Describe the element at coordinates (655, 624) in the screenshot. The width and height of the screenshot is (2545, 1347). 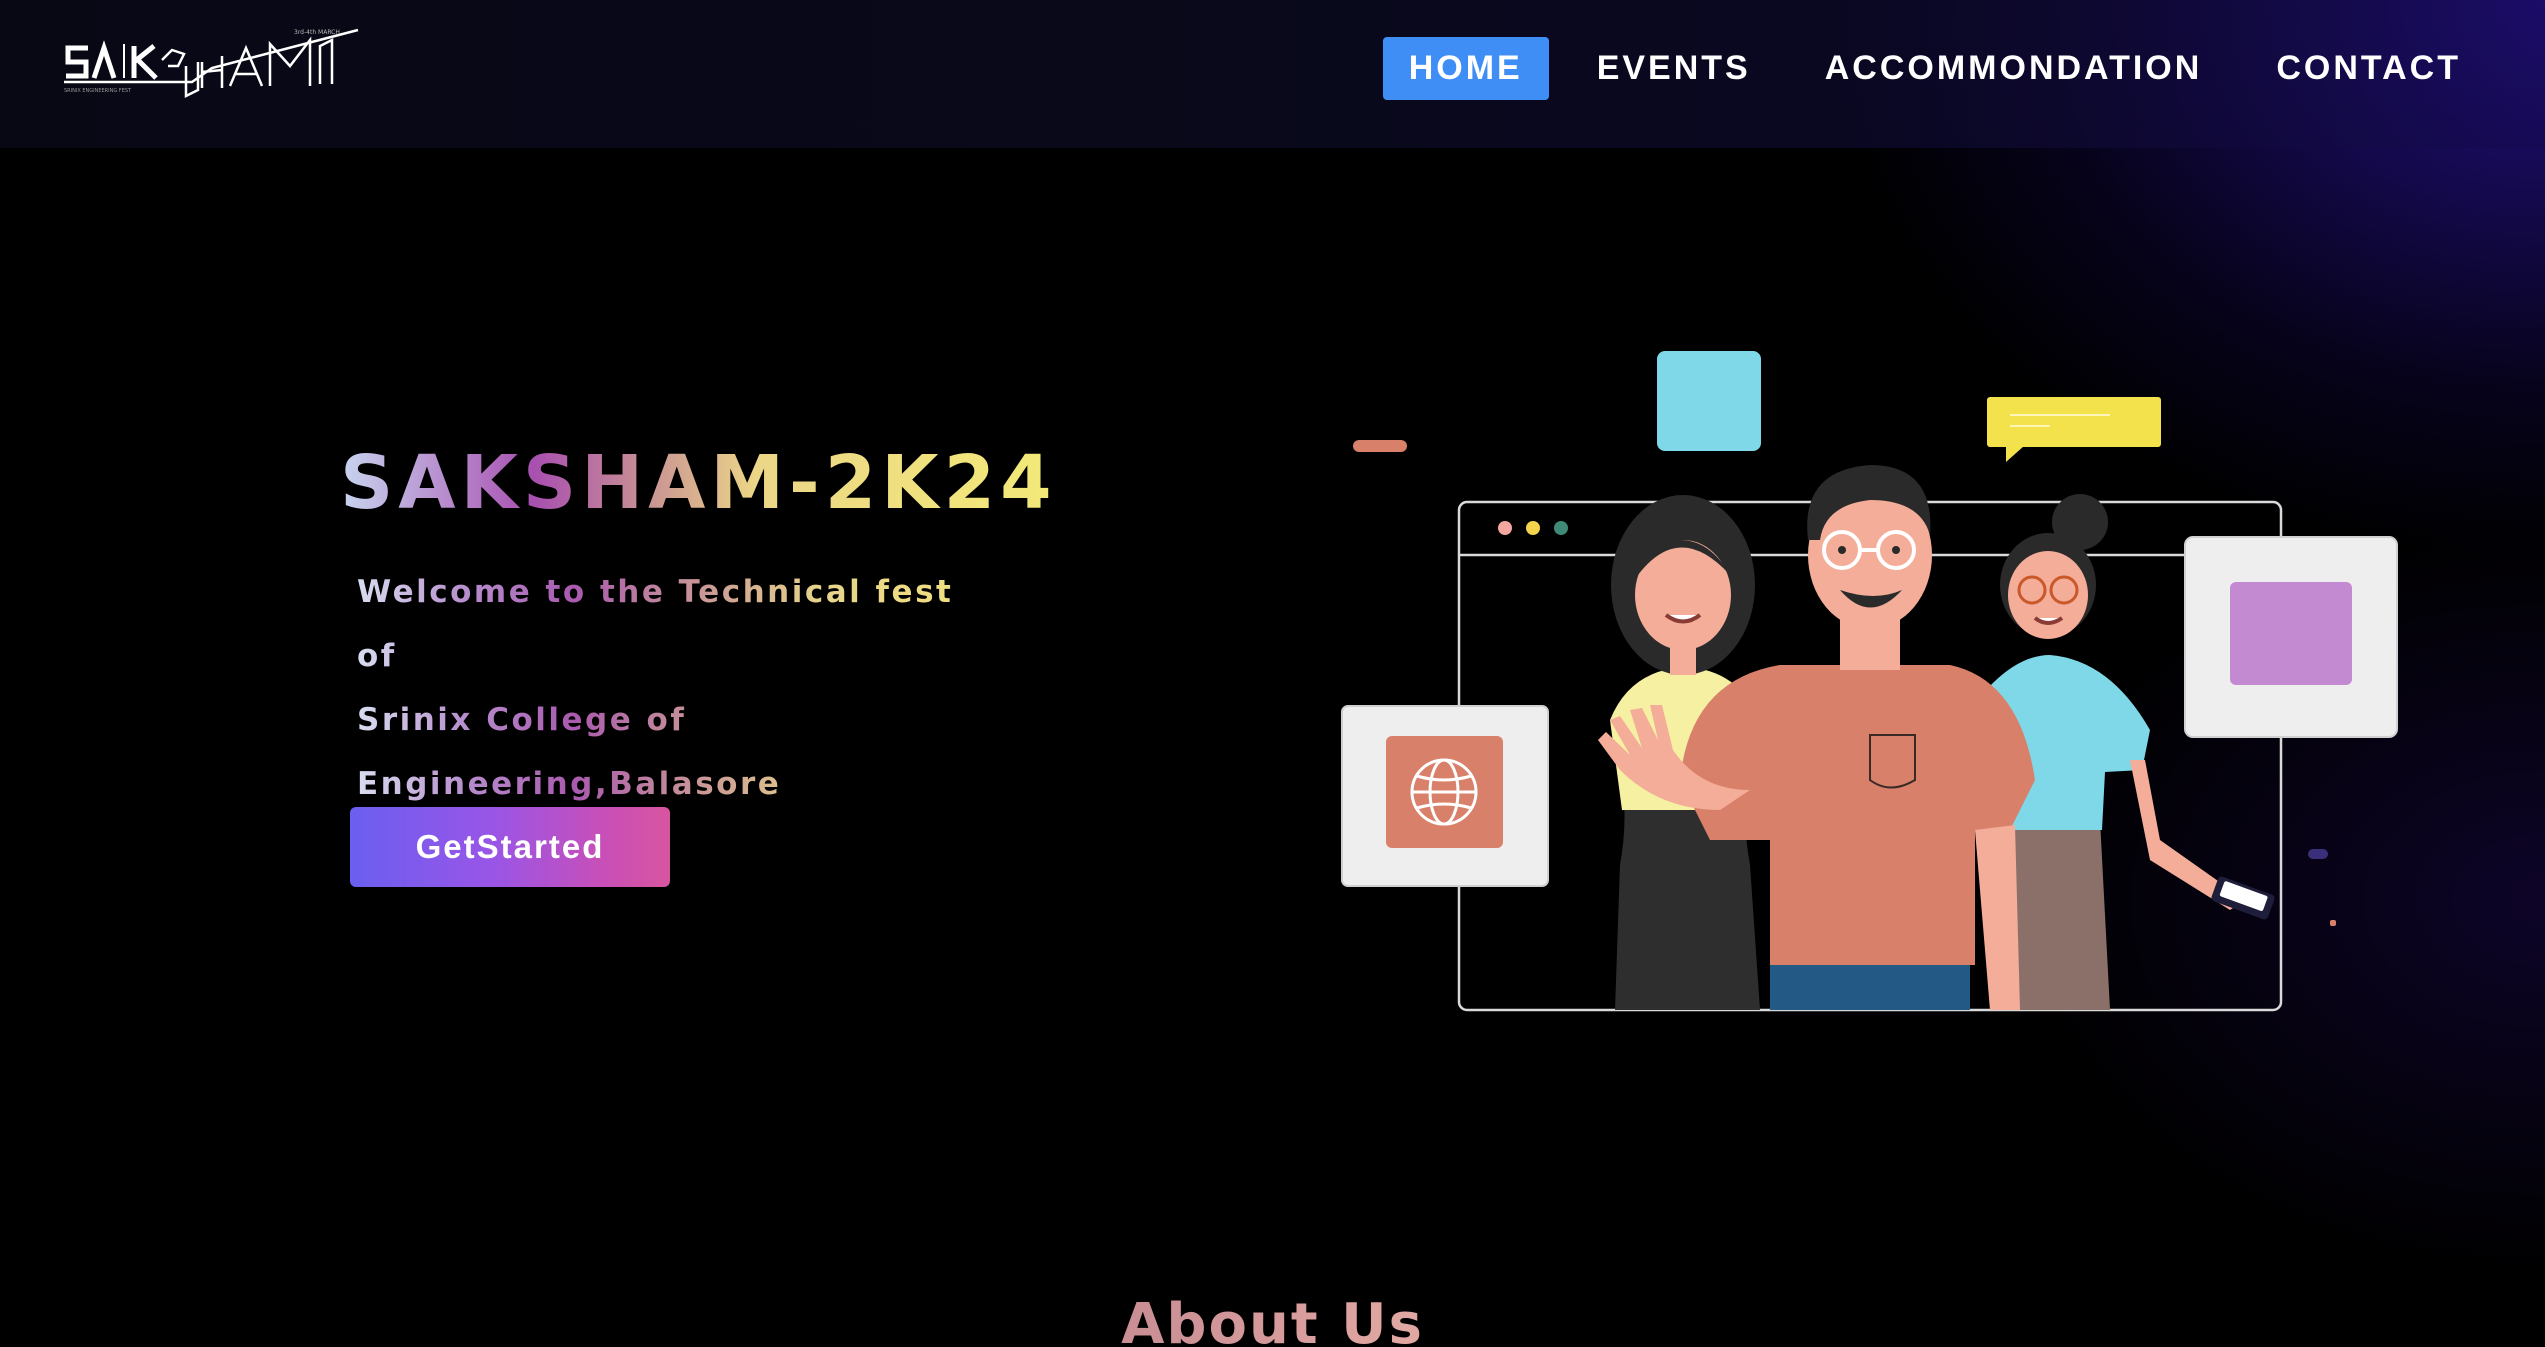
I see `hero-subtitle-line: Welcome to the Technical fest of` at that location.